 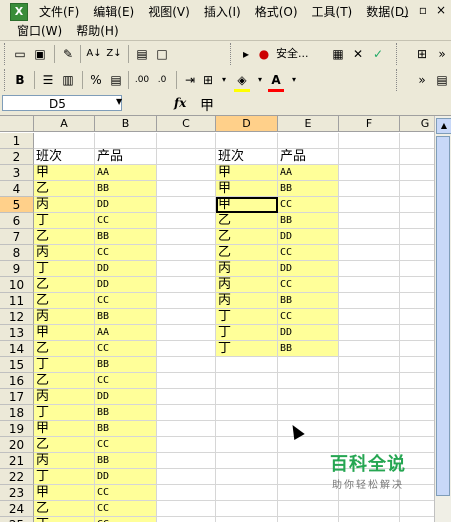 What do you see at coordinates (308, 124) in the screenshot?
I see `column-header-e: E` at bounding box center [308, 124].